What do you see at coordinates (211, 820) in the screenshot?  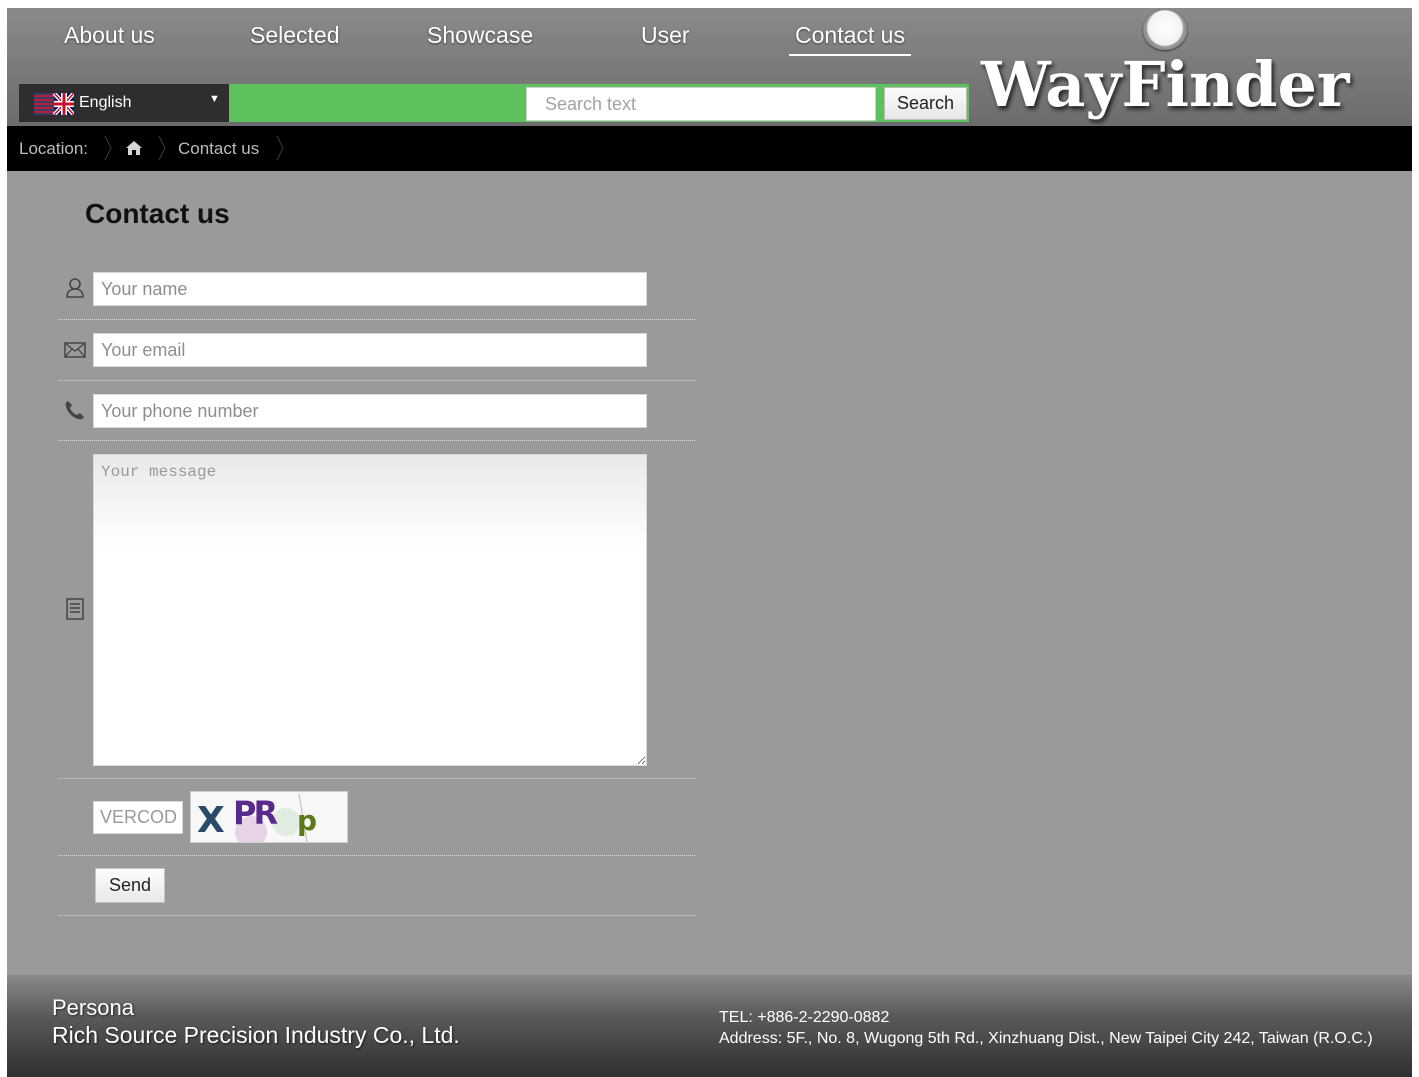 I see `captcha-char: X` at bounding box center [211, 820].